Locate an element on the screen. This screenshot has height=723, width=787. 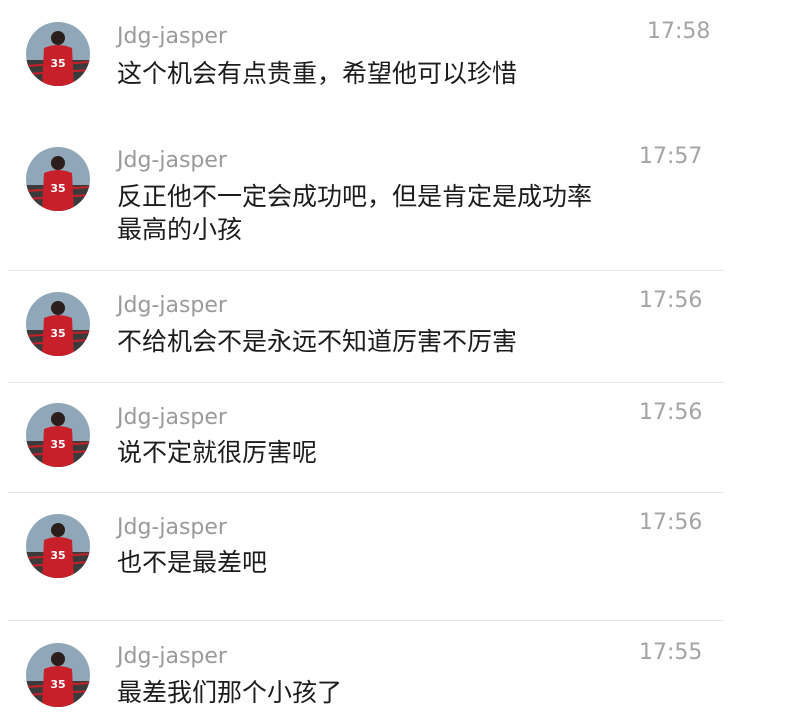
message-text: 反正他不一定会成功吧，但是肯定是成功率最高的小孩 is located at coordinates (355, 213).